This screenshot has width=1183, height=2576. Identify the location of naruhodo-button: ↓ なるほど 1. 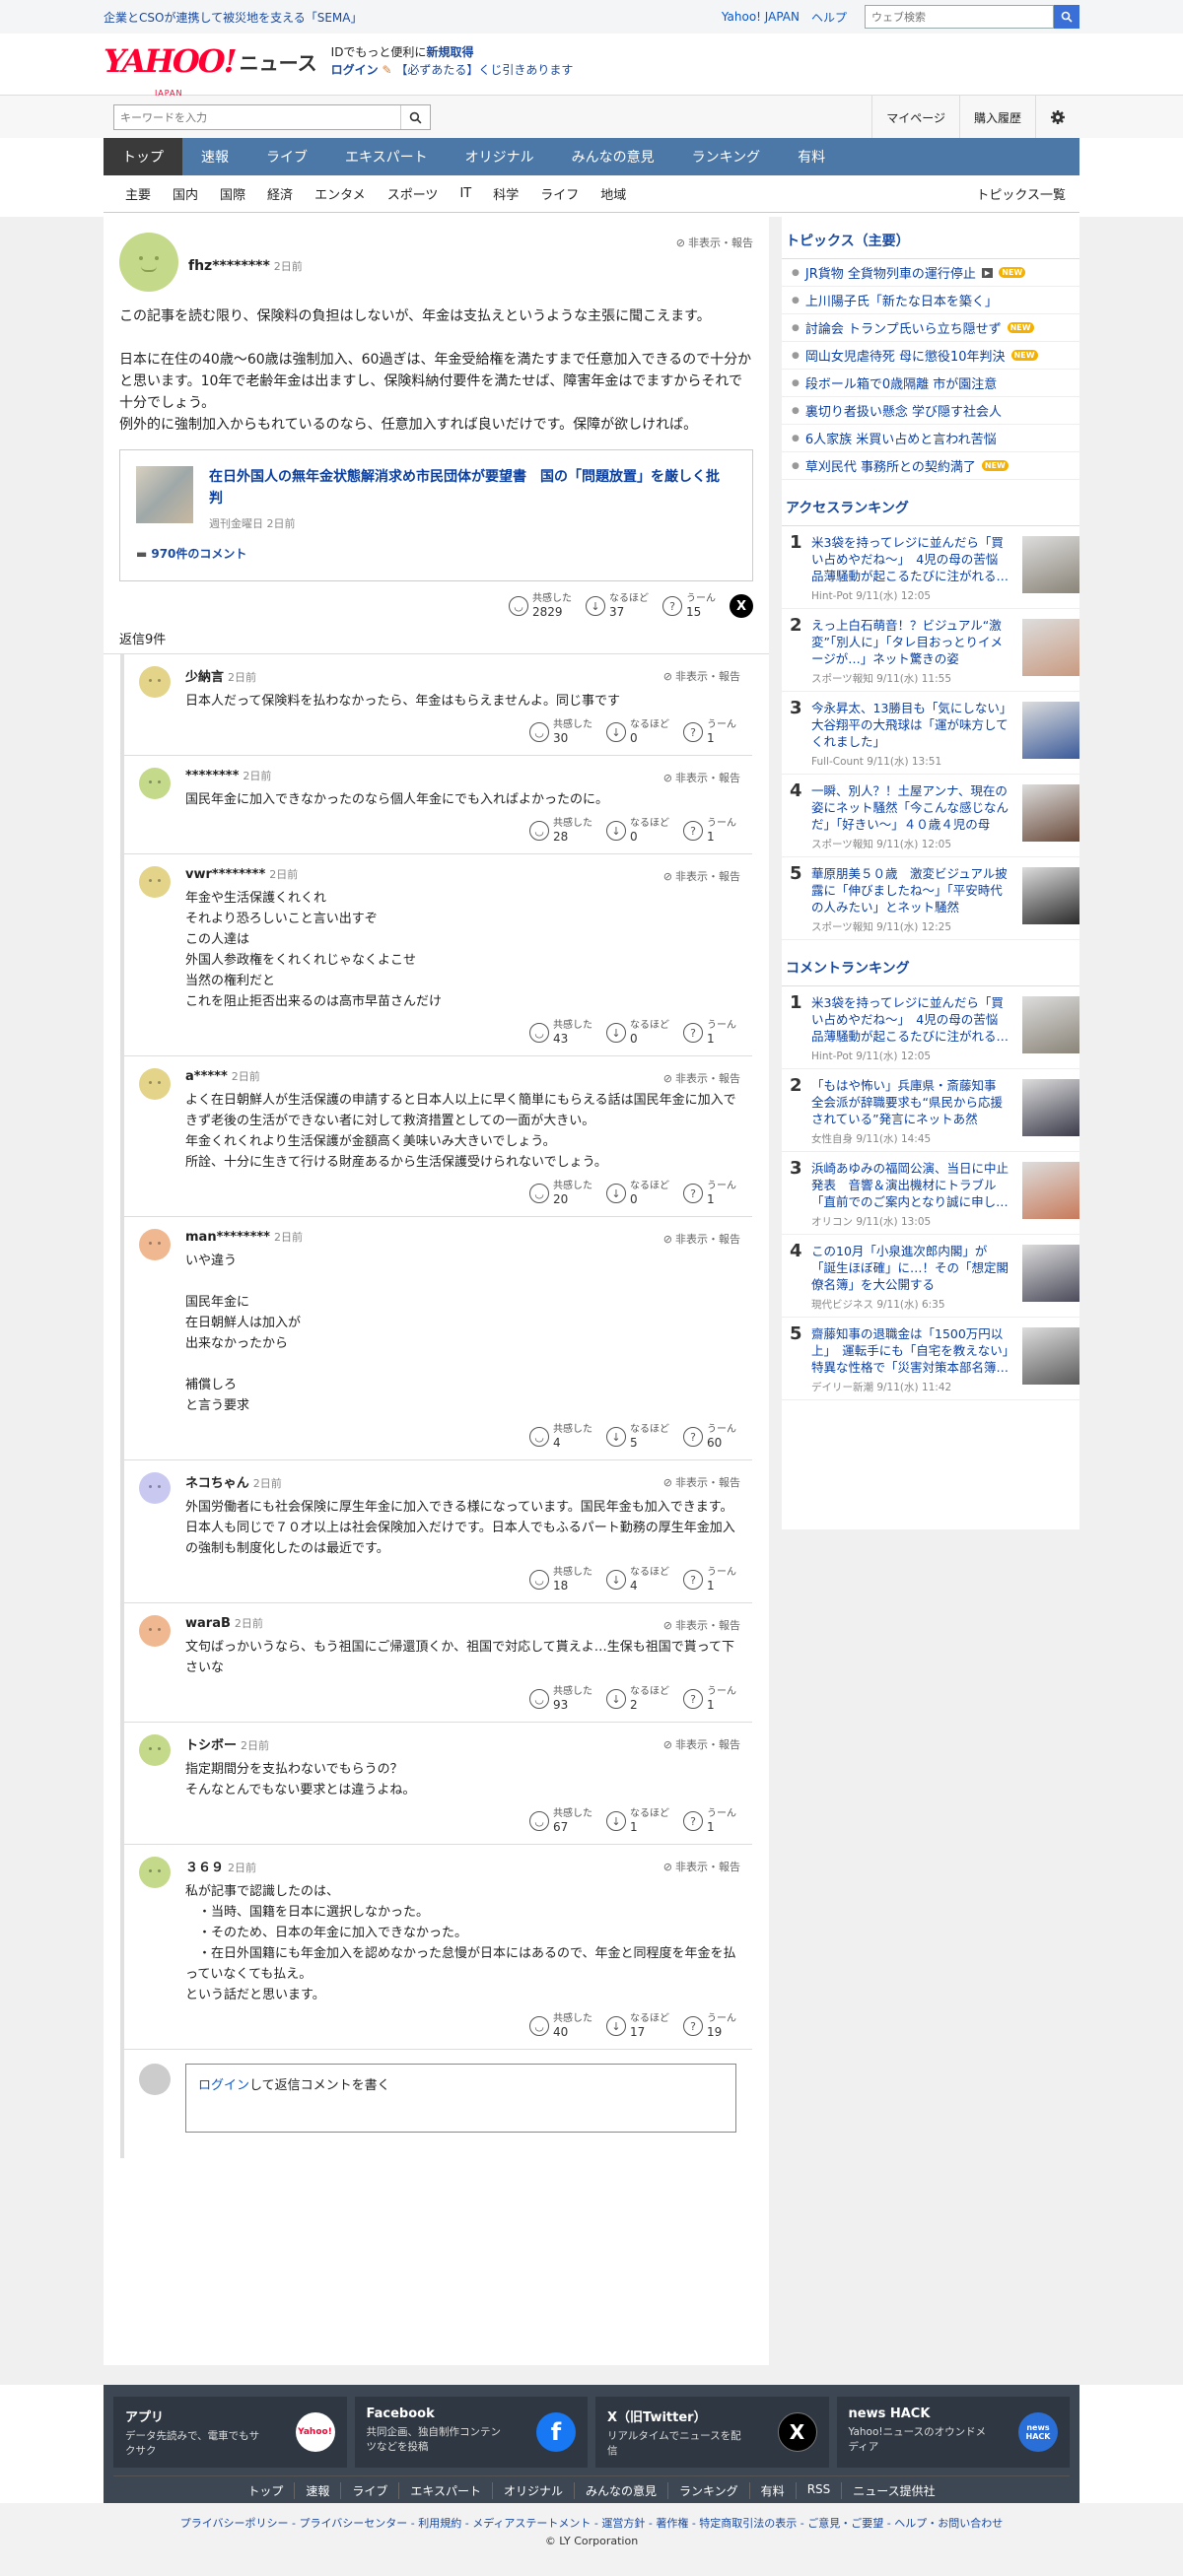
(637, 1821).